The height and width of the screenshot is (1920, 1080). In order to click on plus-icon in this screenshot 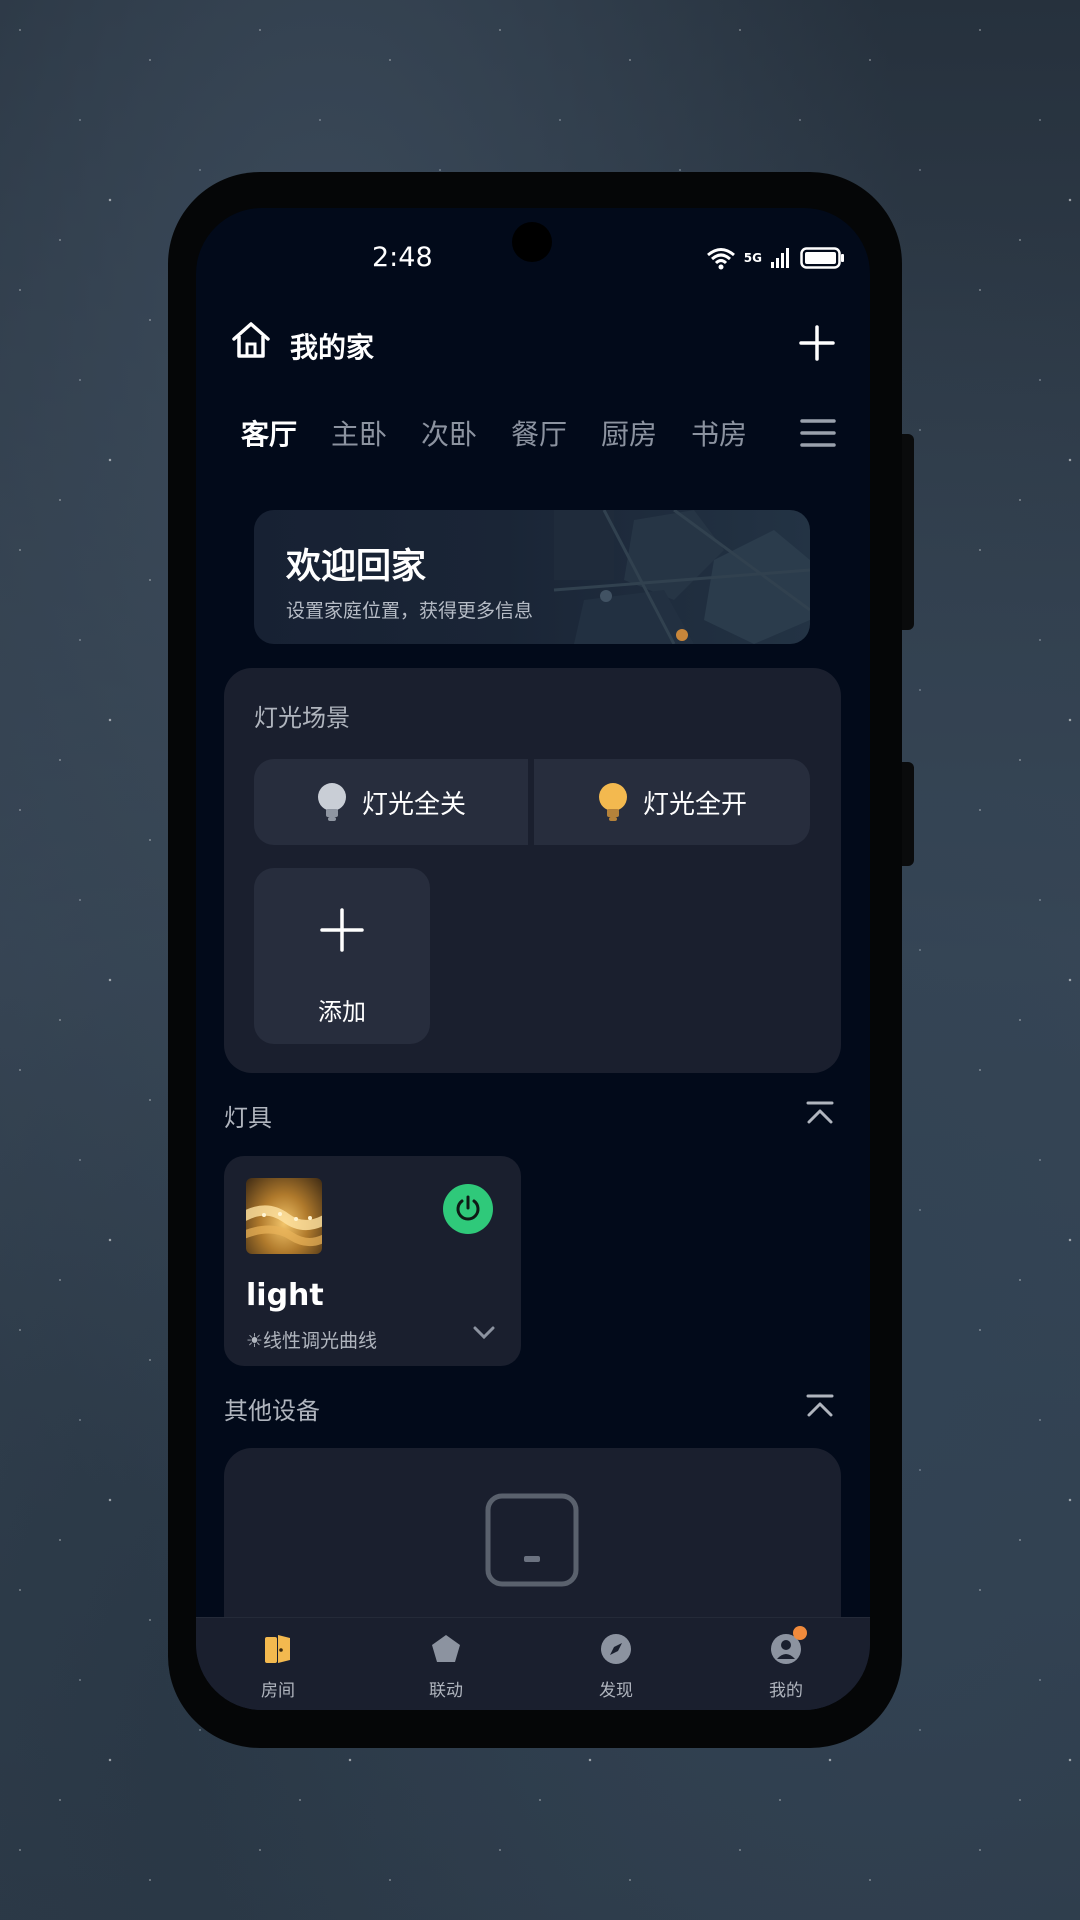, I will do `click(342, 930)`.